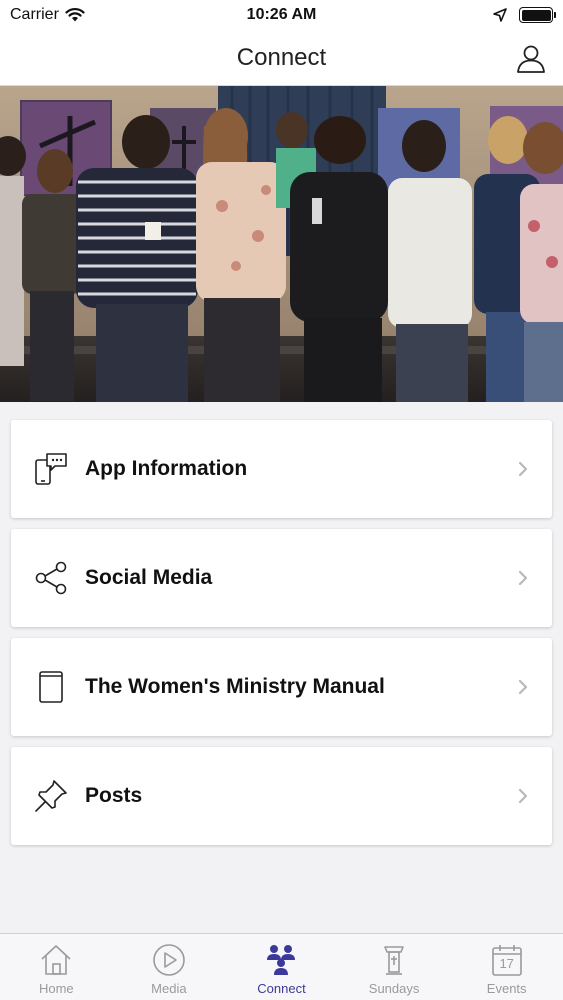 The width and height of the screenshot is (563, 1000). What do you see at coordinates (56, 960) in the screenshot?
I see `home-icon` at bounding box center [56, 960].